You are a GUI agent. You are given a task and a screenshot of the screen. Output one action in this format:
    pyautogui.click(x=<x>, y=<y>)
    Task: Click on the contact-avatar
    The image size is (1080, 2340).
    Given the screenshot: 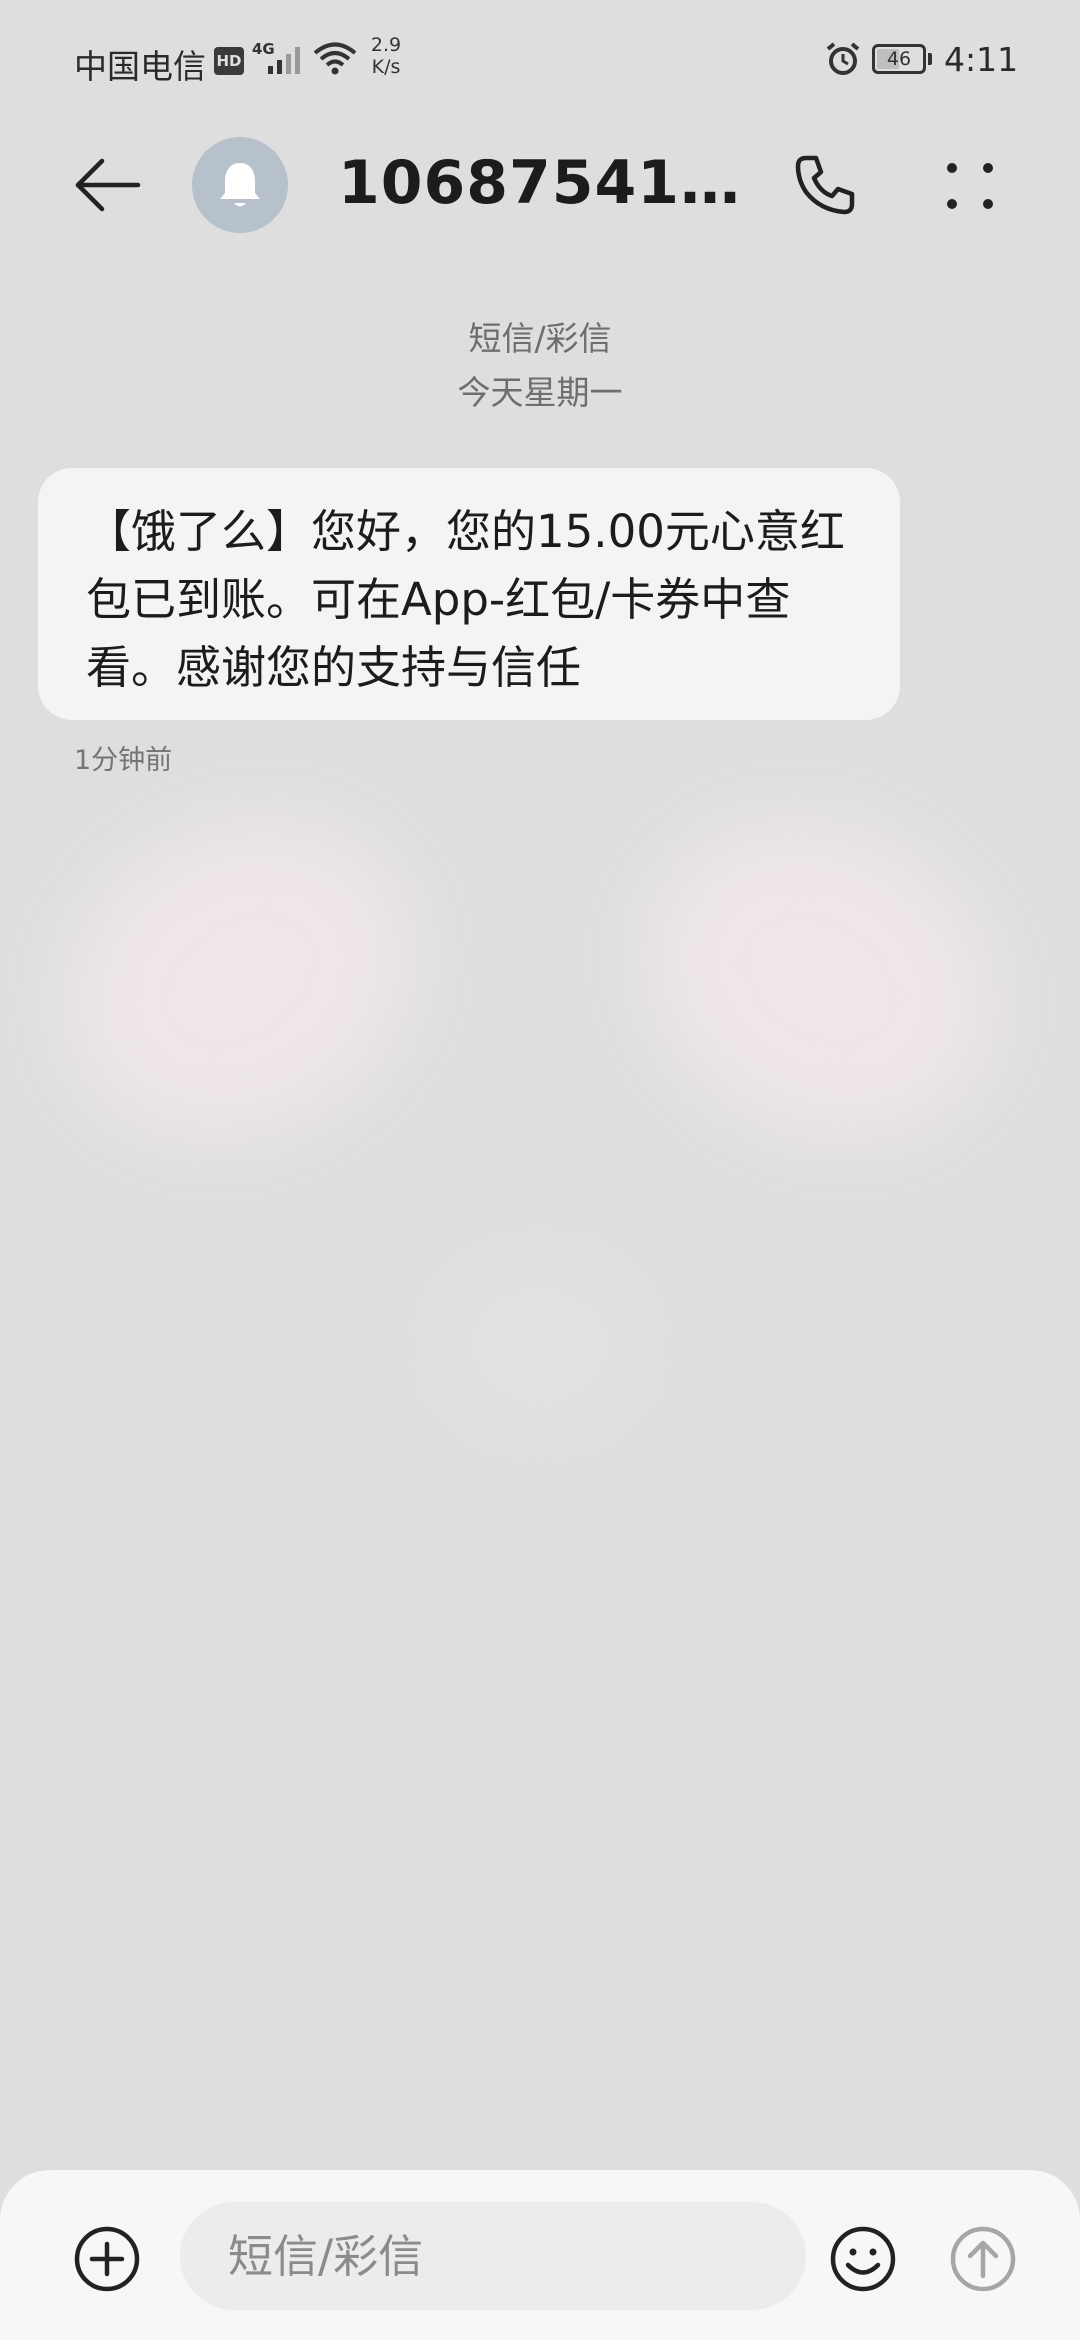 What is the action you would take?
    pyautogui.click(x=240, y=185)
    